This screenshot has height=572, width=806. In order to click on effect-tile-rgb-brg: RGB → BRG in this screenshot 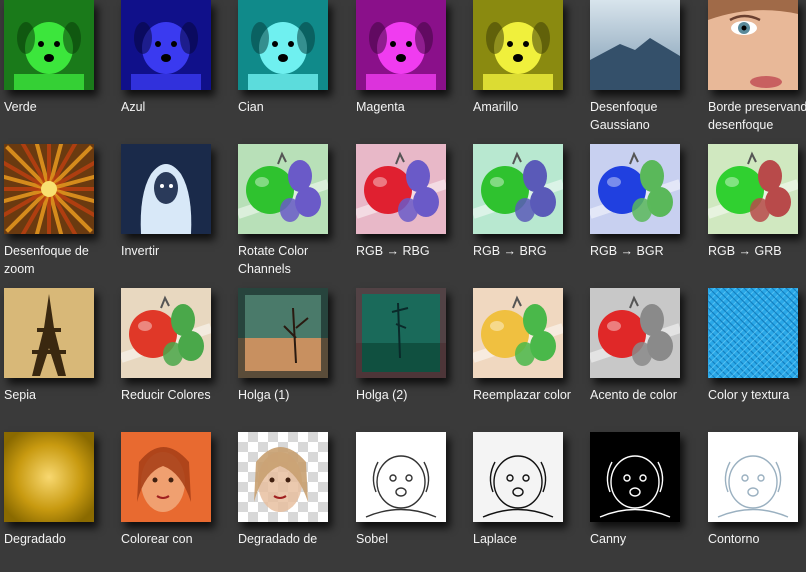, I will do `click(527, 214)`.